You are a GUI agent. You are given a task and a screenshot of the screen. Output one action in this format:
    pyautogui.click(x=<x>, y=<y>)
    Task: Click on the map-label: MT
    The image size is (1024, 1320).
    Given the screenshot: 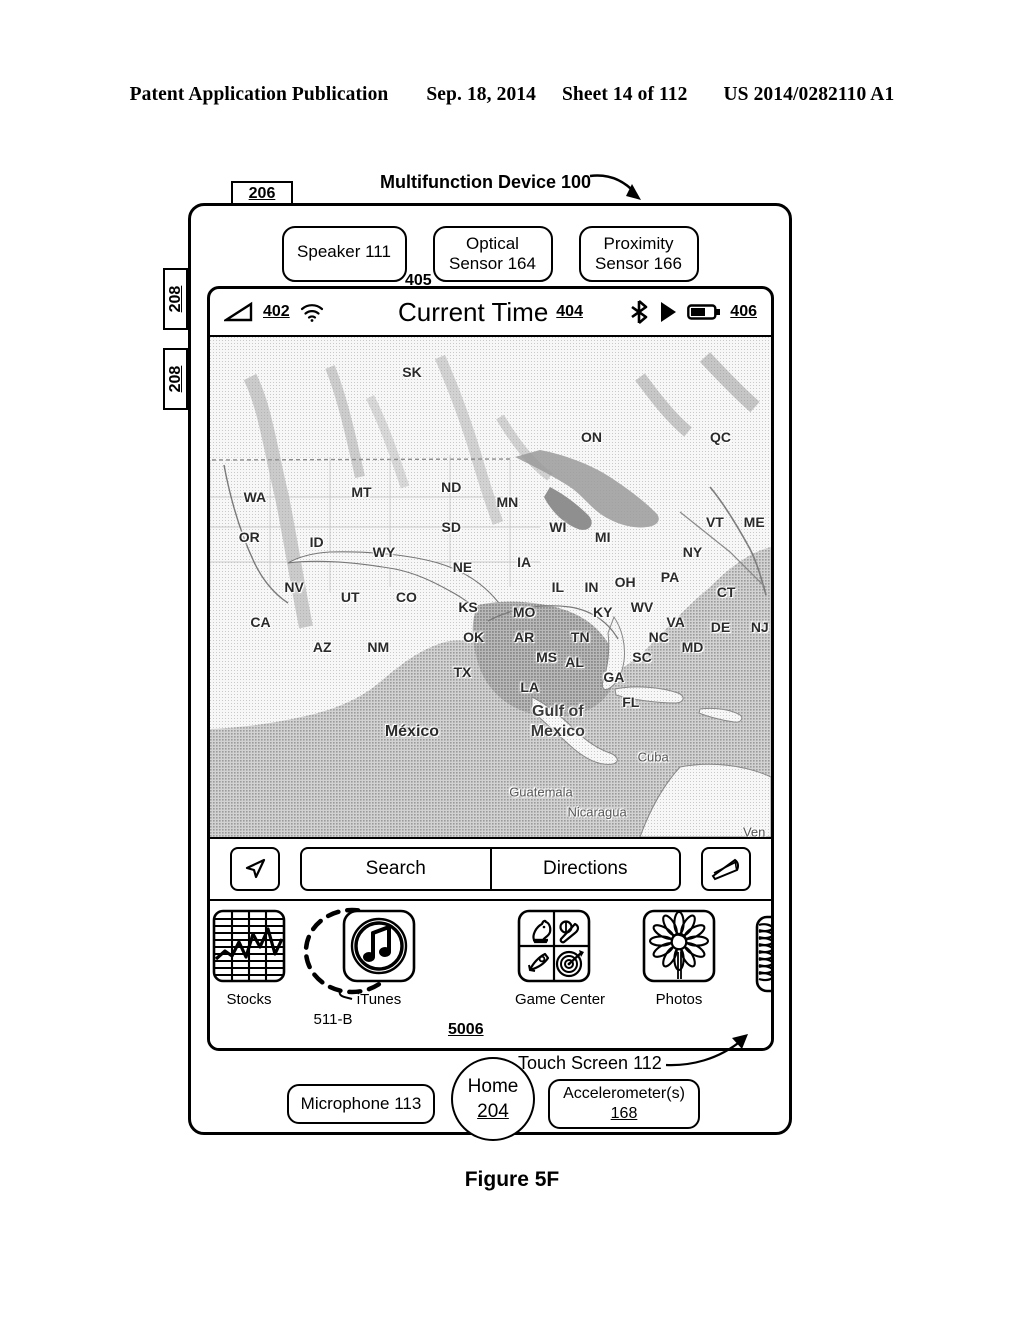 What is the action you would take?
    pyautogui.click(x=361, y=492)
    